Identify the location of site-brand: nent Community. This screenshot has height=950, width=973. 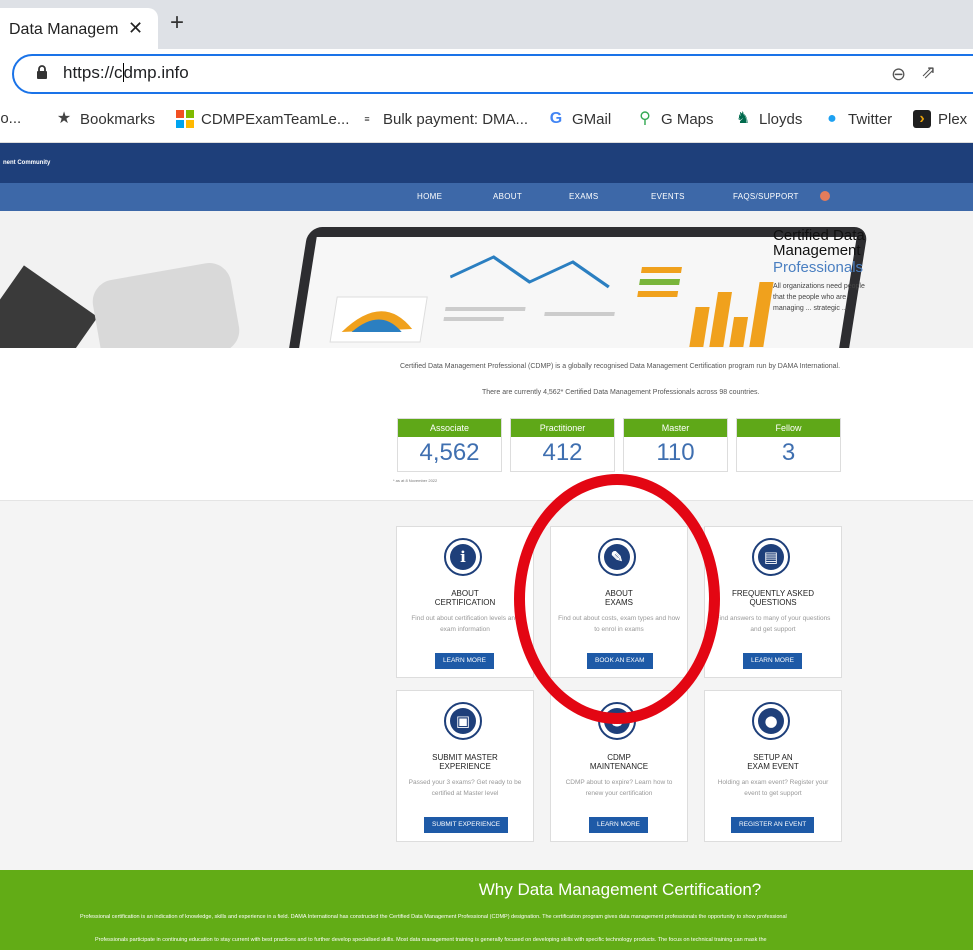
(26, 163).